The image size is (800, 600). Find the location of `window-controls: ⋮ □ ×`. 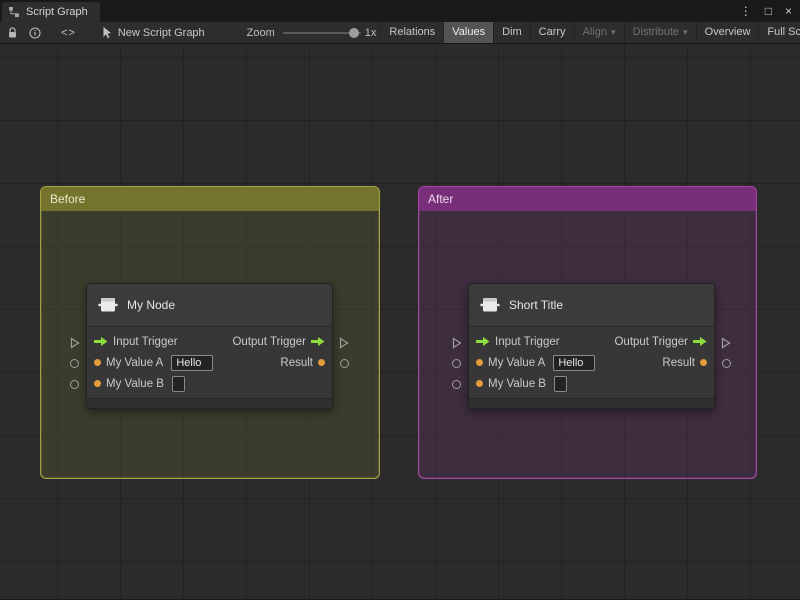

window-controls: ⋮ □ × is located at coordinates (766, 11).